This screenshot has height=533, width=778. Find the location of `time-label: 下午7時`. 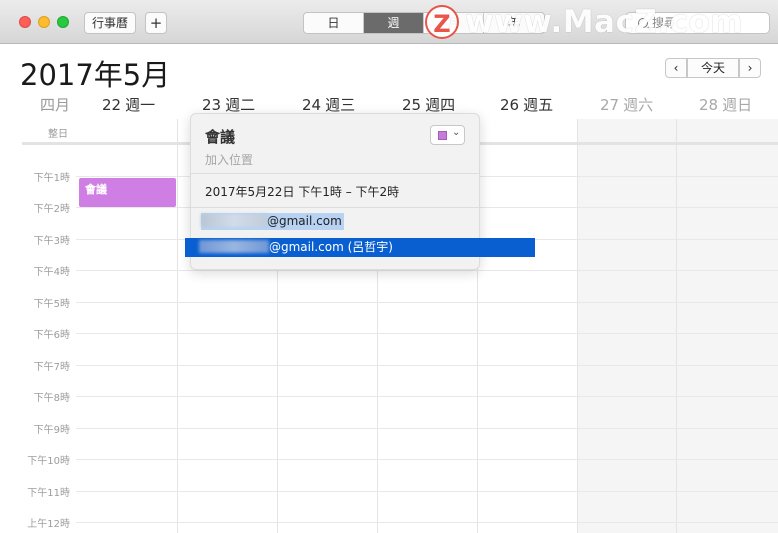

time-label: 下午7時 is located at coordinates (51, 367).